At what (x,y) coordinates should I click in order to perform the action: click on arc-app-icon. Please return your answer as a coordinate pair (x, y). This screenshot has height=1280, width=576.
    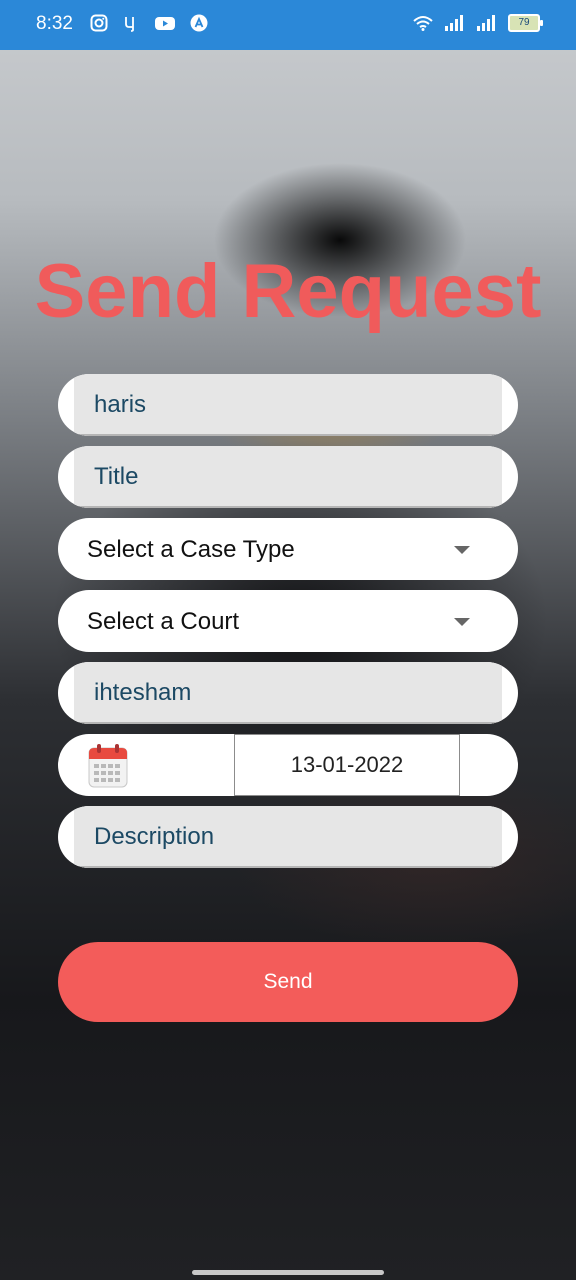
    Looking at the image, I should click on (199, 23).